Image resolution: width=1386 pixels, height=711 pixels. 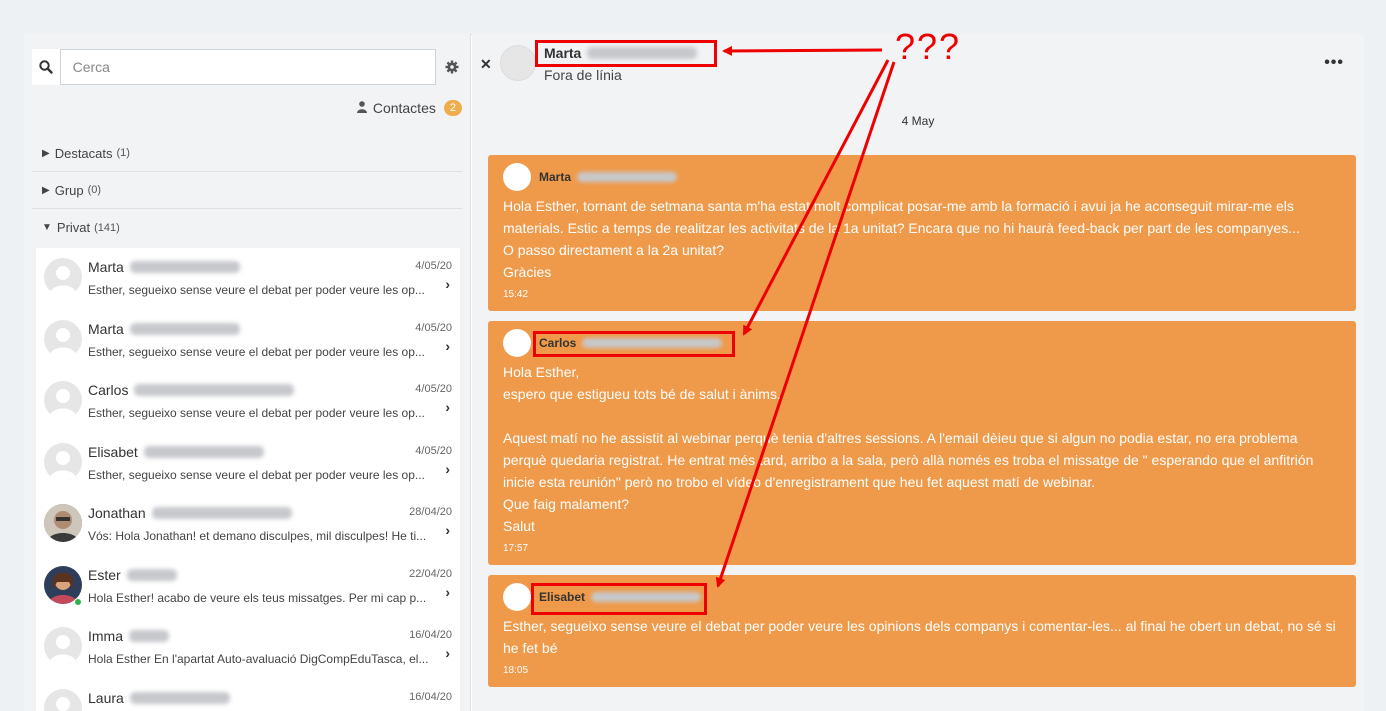 I want to click on section-count: (0), so click(x=94, y=190).